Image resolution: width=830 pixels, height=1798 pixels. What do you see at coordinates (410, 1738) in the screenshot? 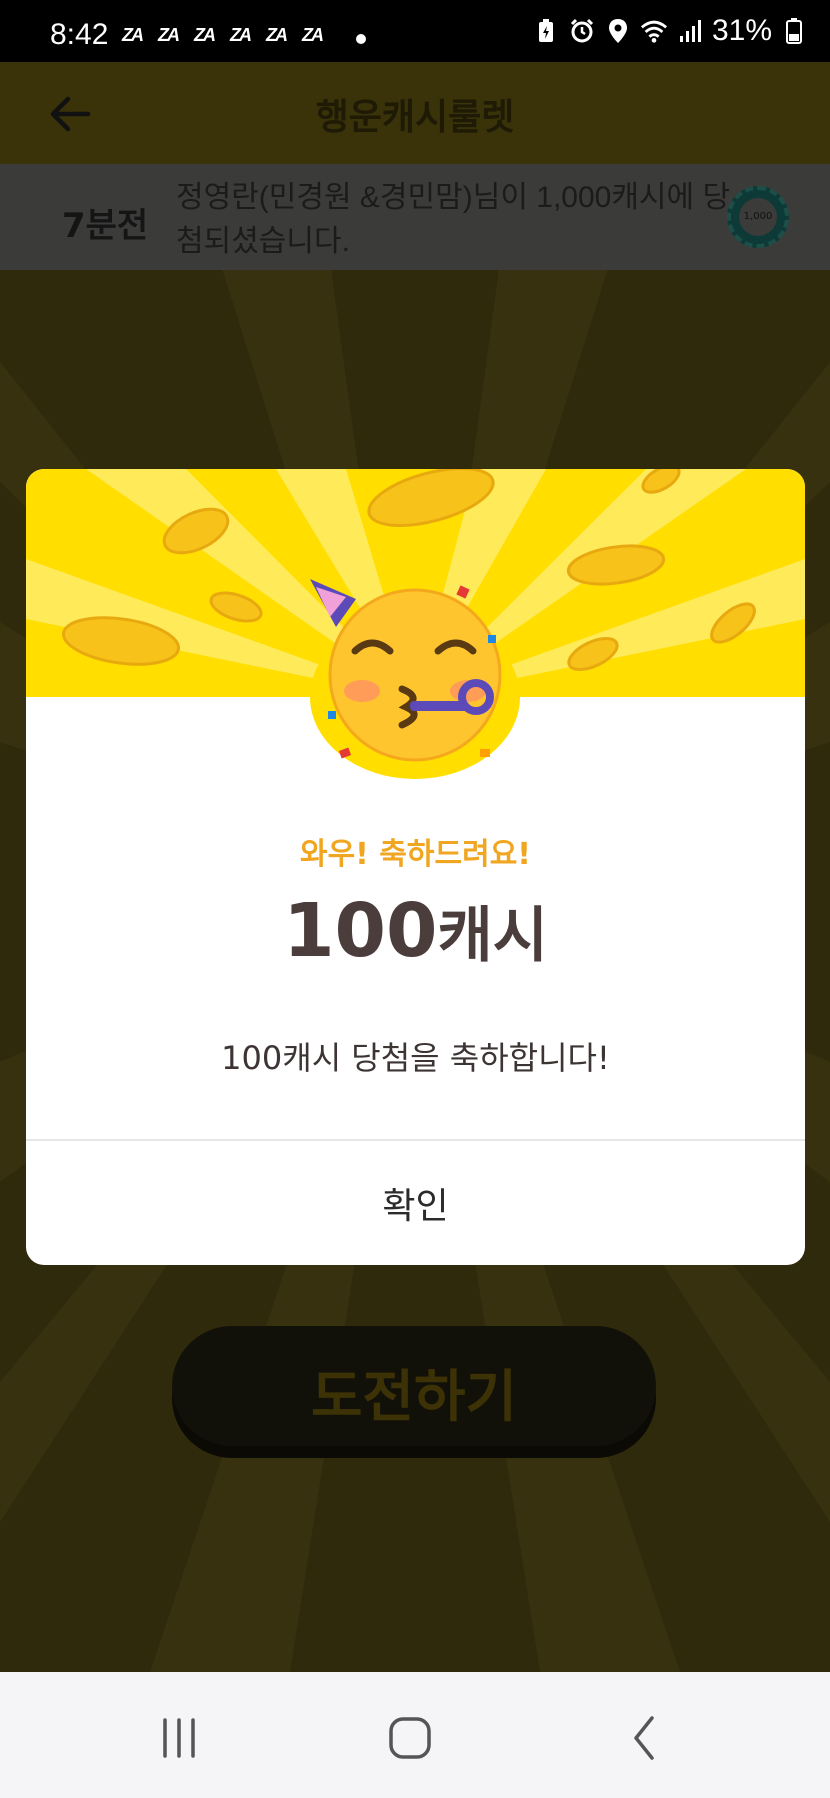
I see `home-icon` at bounding box center [410, 1738].